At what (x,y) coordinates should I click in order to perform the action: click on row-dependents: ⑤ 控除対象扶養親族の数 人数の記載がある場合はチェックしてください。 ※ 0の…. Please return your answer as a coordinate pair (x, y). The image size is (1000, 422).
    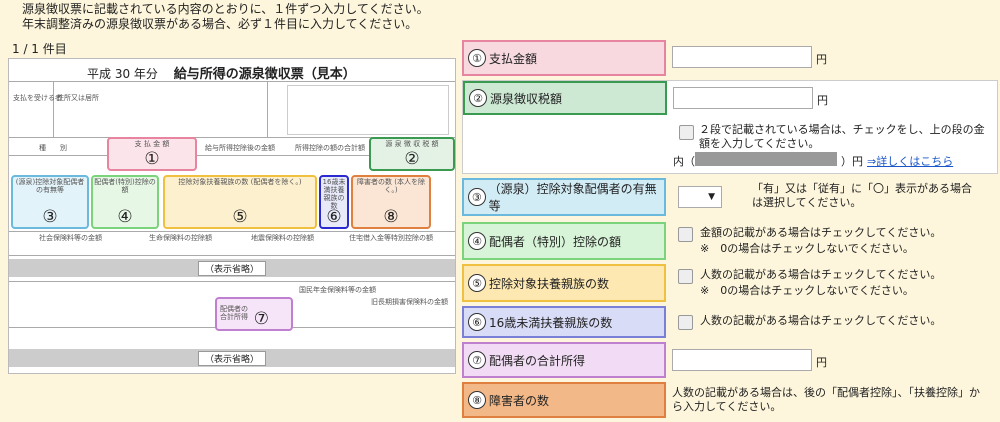
    Looking at the image, I should click on (730, 283).